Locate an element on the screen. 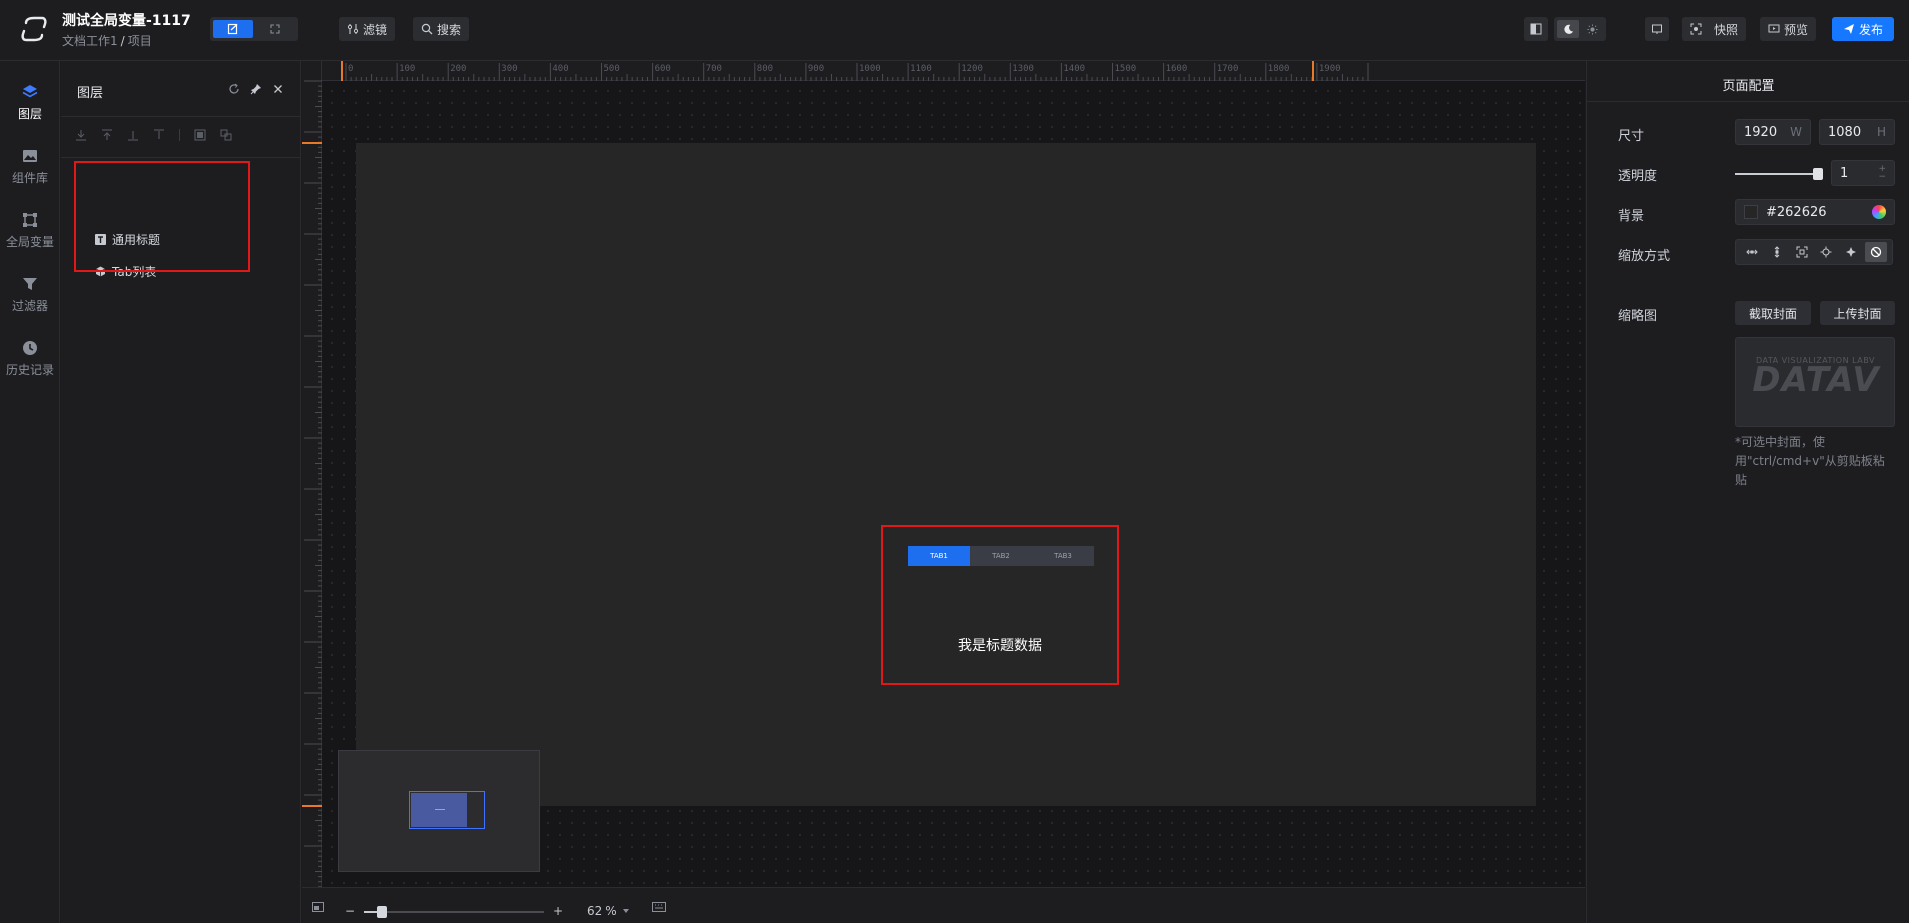 Image resolution: width=1909 pixels, height=923 pixels. zoom-slider-handle is located at coordinates (382, 912).